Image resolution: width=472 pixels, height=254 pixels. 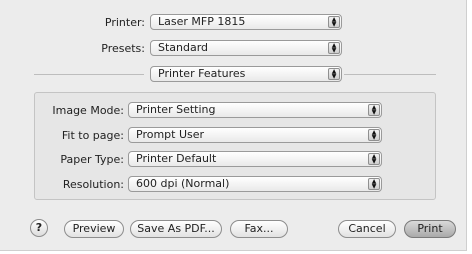 What do you see at coordinates (89, 74) in the screenshot?
I see `divider-left` at bounding box center [89, 74].